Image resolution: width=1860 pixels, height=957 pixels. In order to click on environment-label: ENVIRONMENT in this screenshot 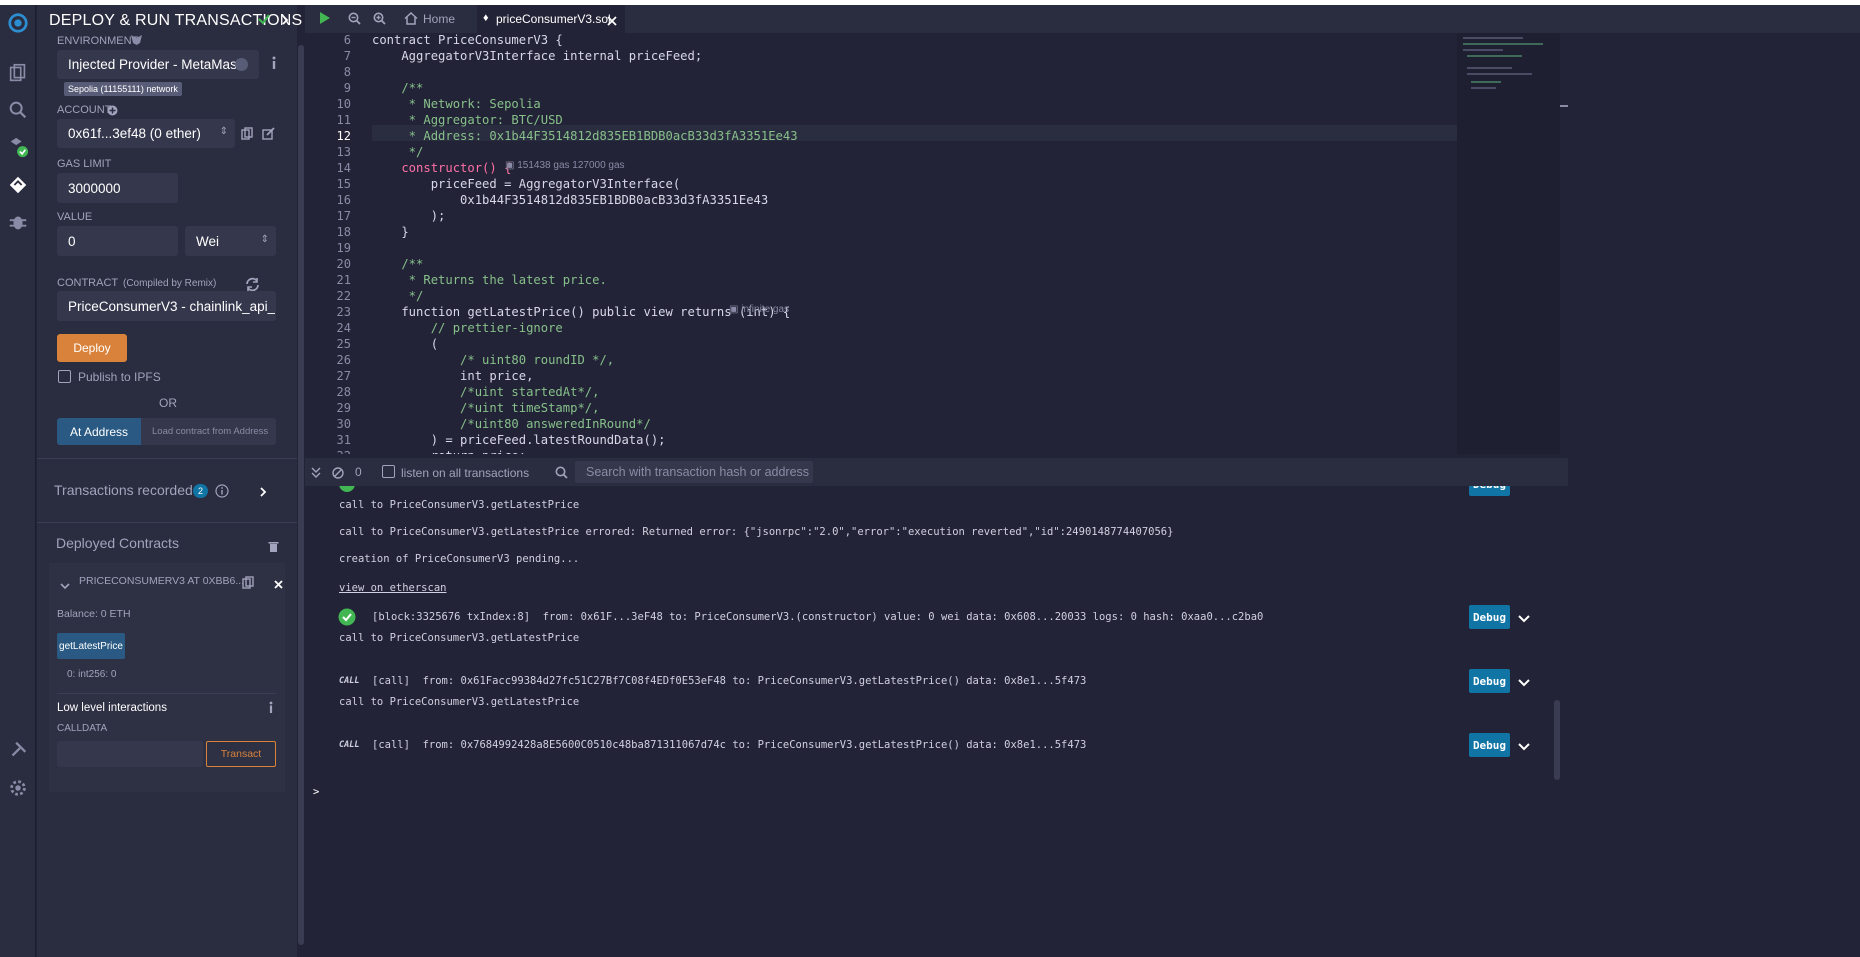, I will do `click(98, 41)`.